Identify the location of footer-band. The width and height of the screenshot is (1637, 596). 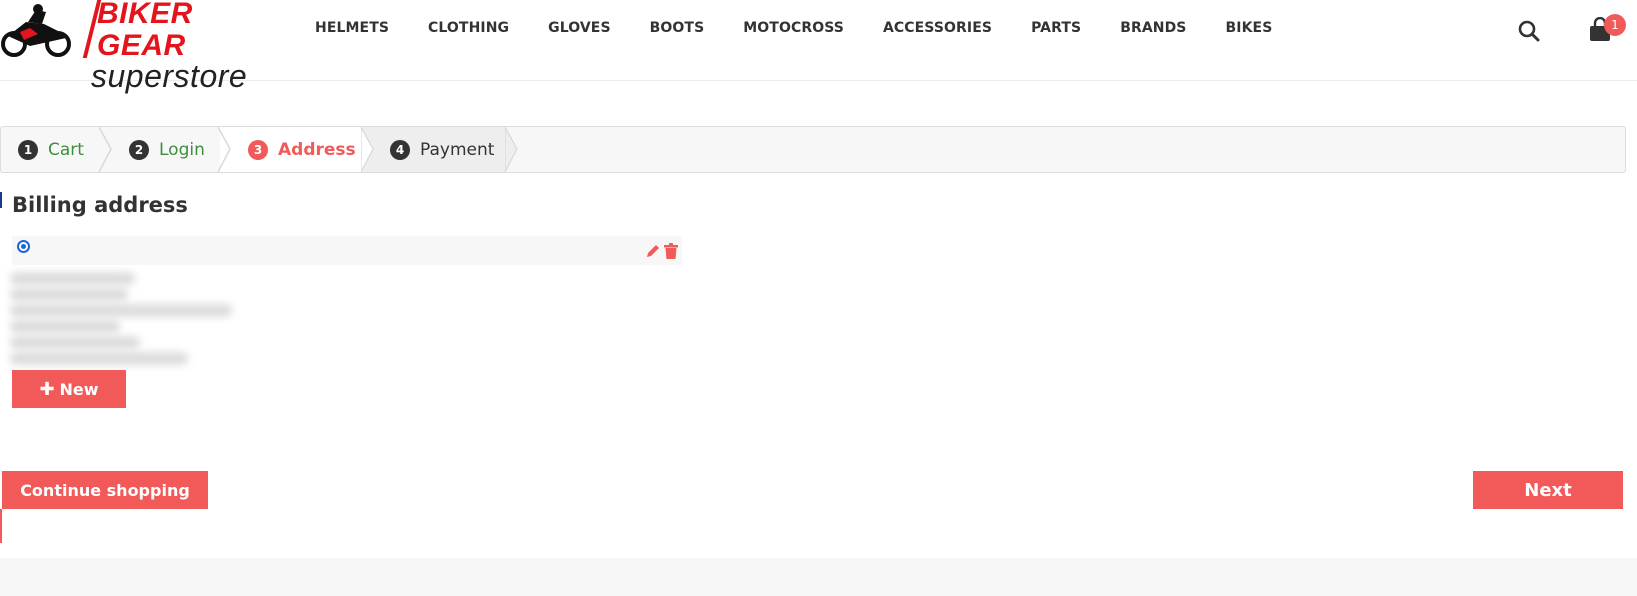
(818, 577).